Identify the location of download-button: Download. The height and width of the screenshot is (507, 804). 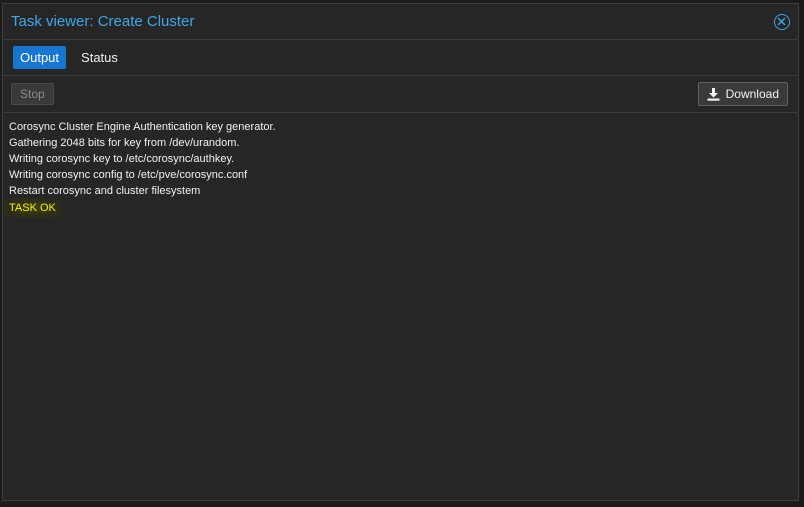
(742, 94).